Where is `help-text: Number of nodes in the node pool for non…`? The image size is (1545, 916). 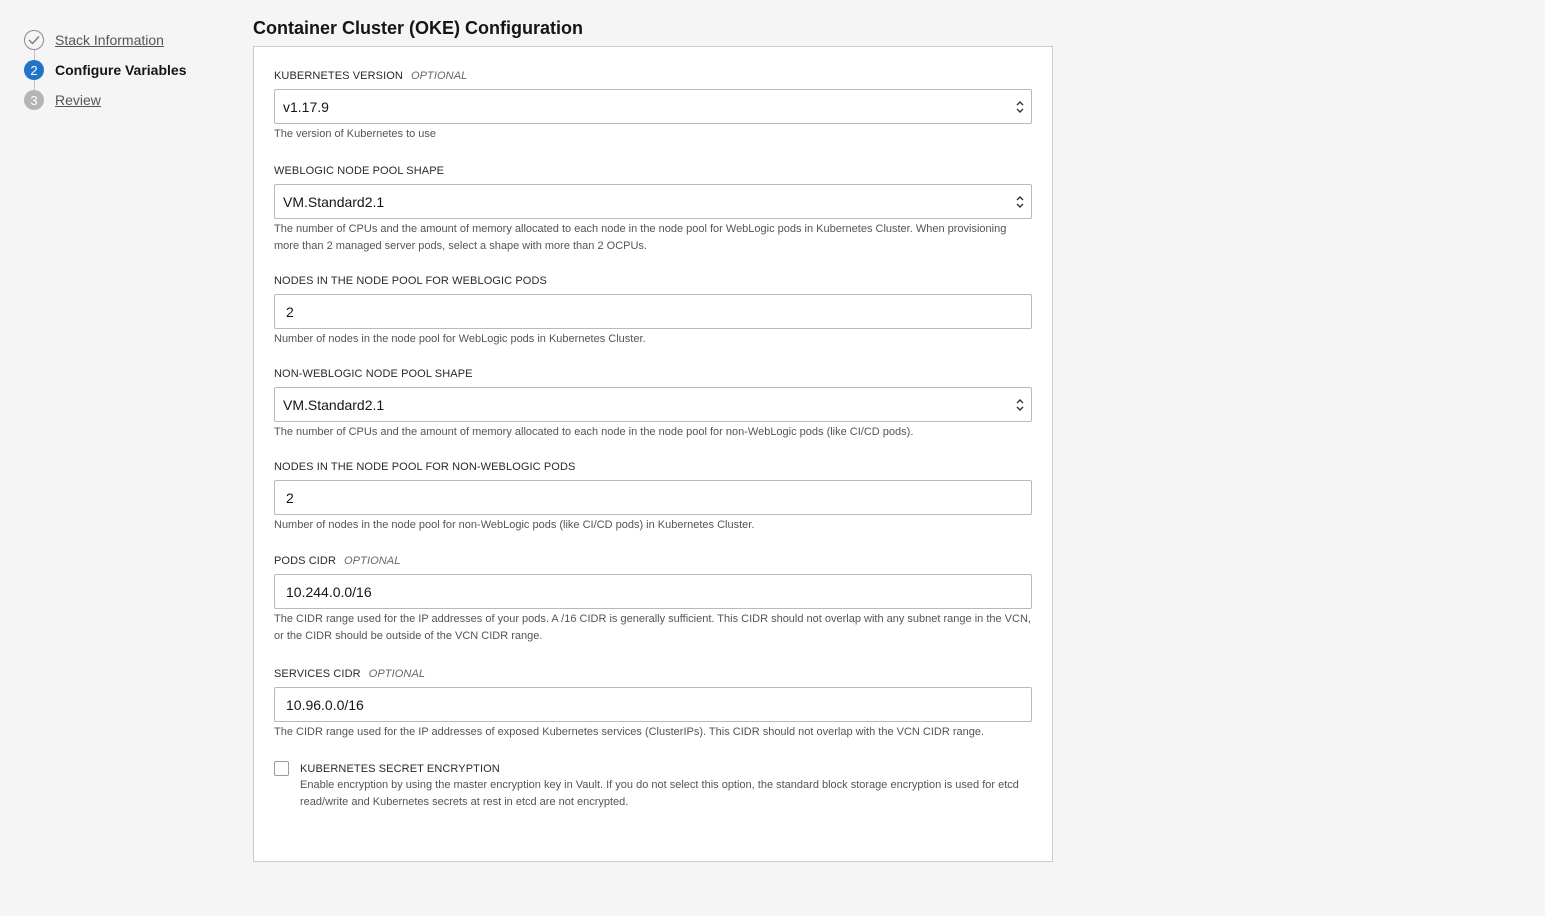
help-text: Number of nodes in the node pool for non… is located at coordinates (514, 525).